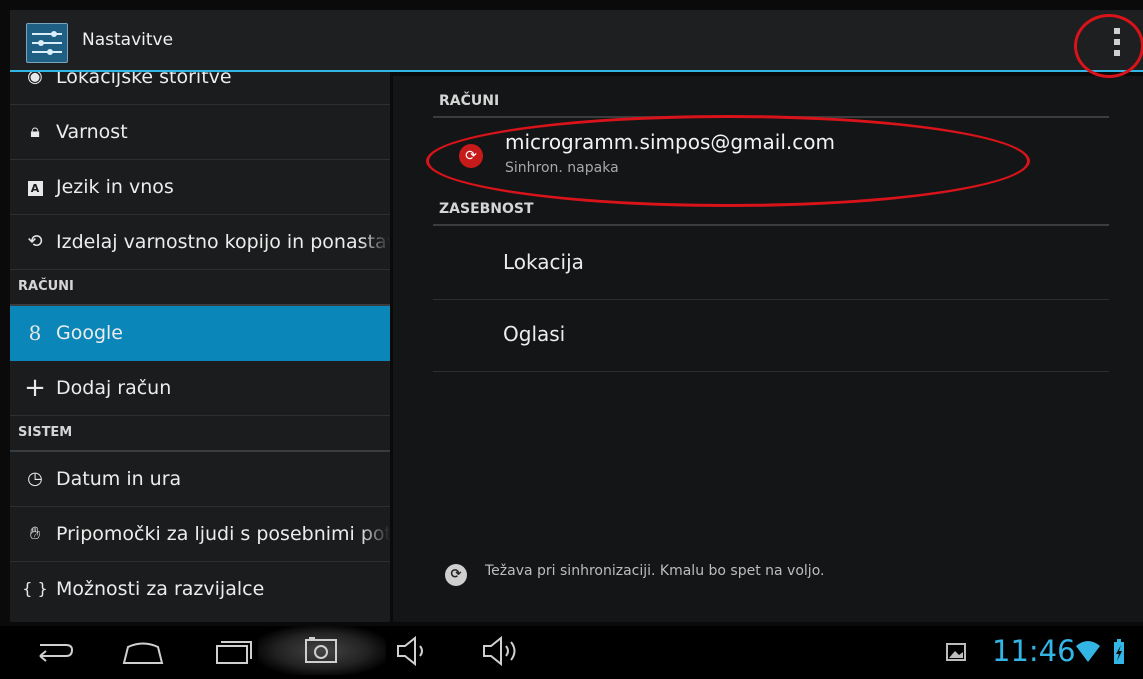 The width and height of the screenshot is (1143, 679). I want to click on account-email: microgramm.simpos@gmail.com, so click(670, 142).